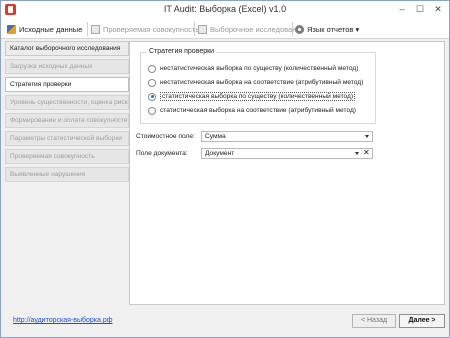 This screenshot has height=338, width=450. What do you see at coordinates (67, 84) in the screenshot?
I see `sidebar-item-strategy: Стратегия проверки` at bounding box center [67, 84].